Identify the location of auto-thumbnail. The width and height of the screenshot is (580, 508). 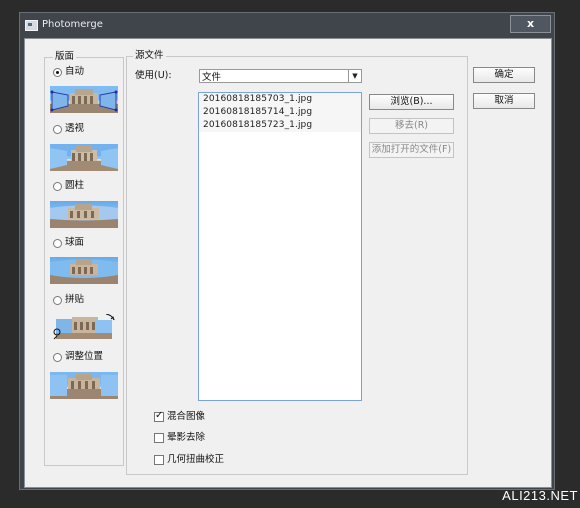
(84, 99).